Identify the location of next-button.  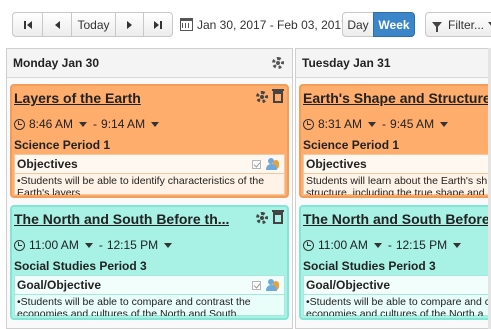
(129, 24).